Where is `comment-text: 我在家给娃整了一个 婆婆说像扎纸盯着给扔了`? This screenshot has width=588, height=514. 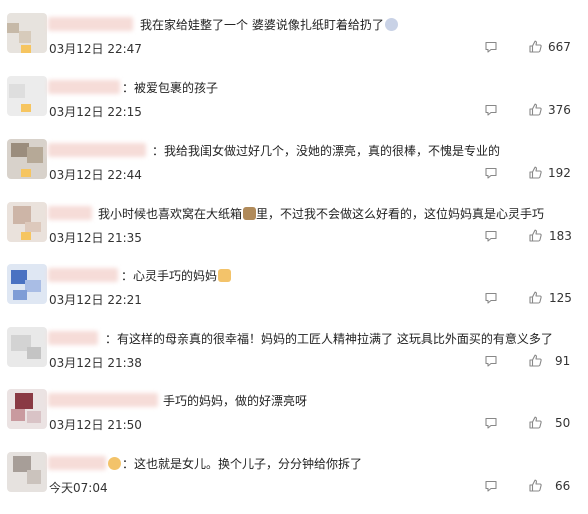 comment-text: 我在家给娃整了一个 婆婆说像扎纸盯着给扔了 is located at coordinates (269, 24).